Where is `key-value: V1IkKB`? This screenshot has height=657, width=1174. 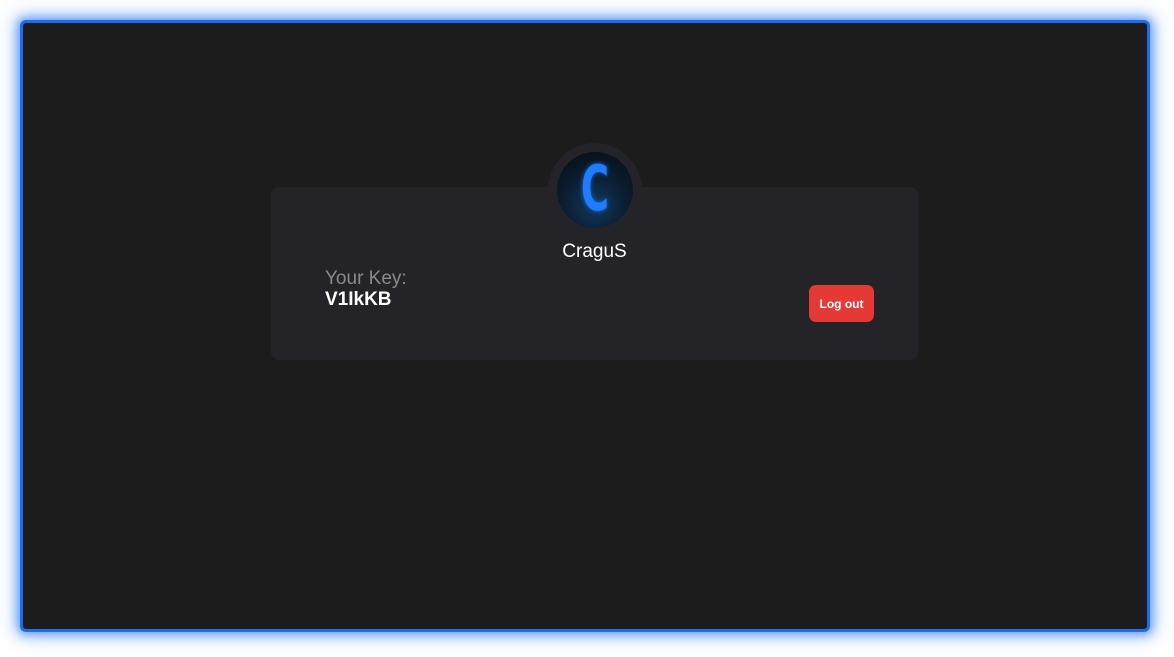 key-value: V1IkKB is located at coordinates (358, 299).